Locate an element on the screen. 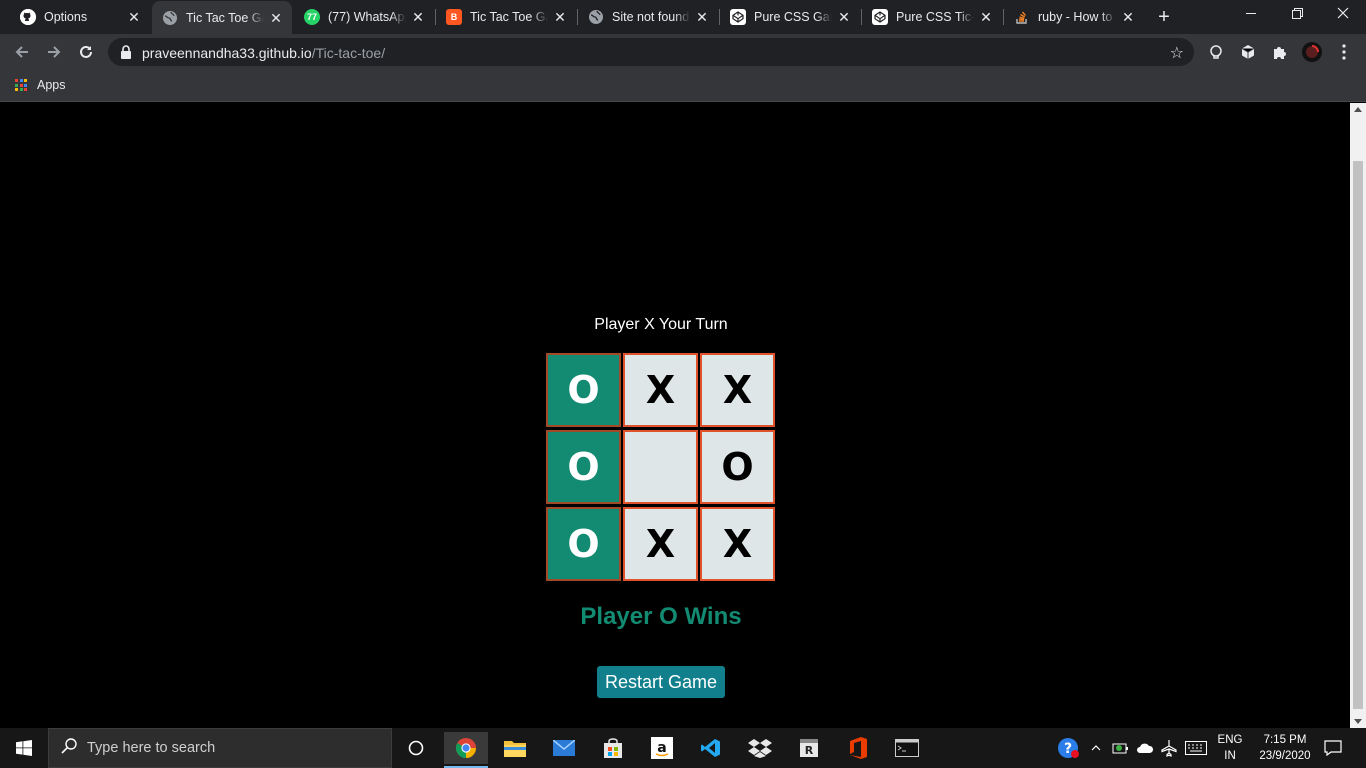 The height and width of the screenshot is (768, 1366). taskbar-amazon: a is located at coordinates (662, 748).